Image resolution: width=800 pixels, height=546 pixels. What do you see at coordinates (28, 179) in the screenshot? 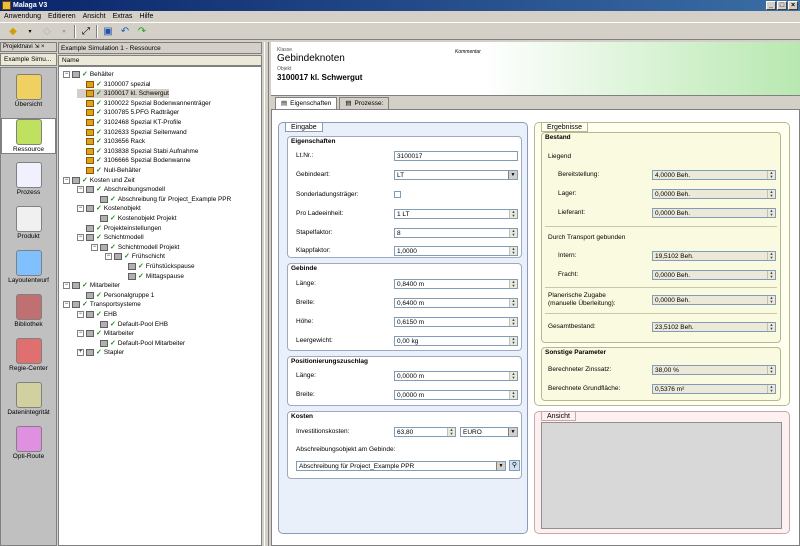
I see `nav-item-process: Prozess` at bounding box center [28, 179].